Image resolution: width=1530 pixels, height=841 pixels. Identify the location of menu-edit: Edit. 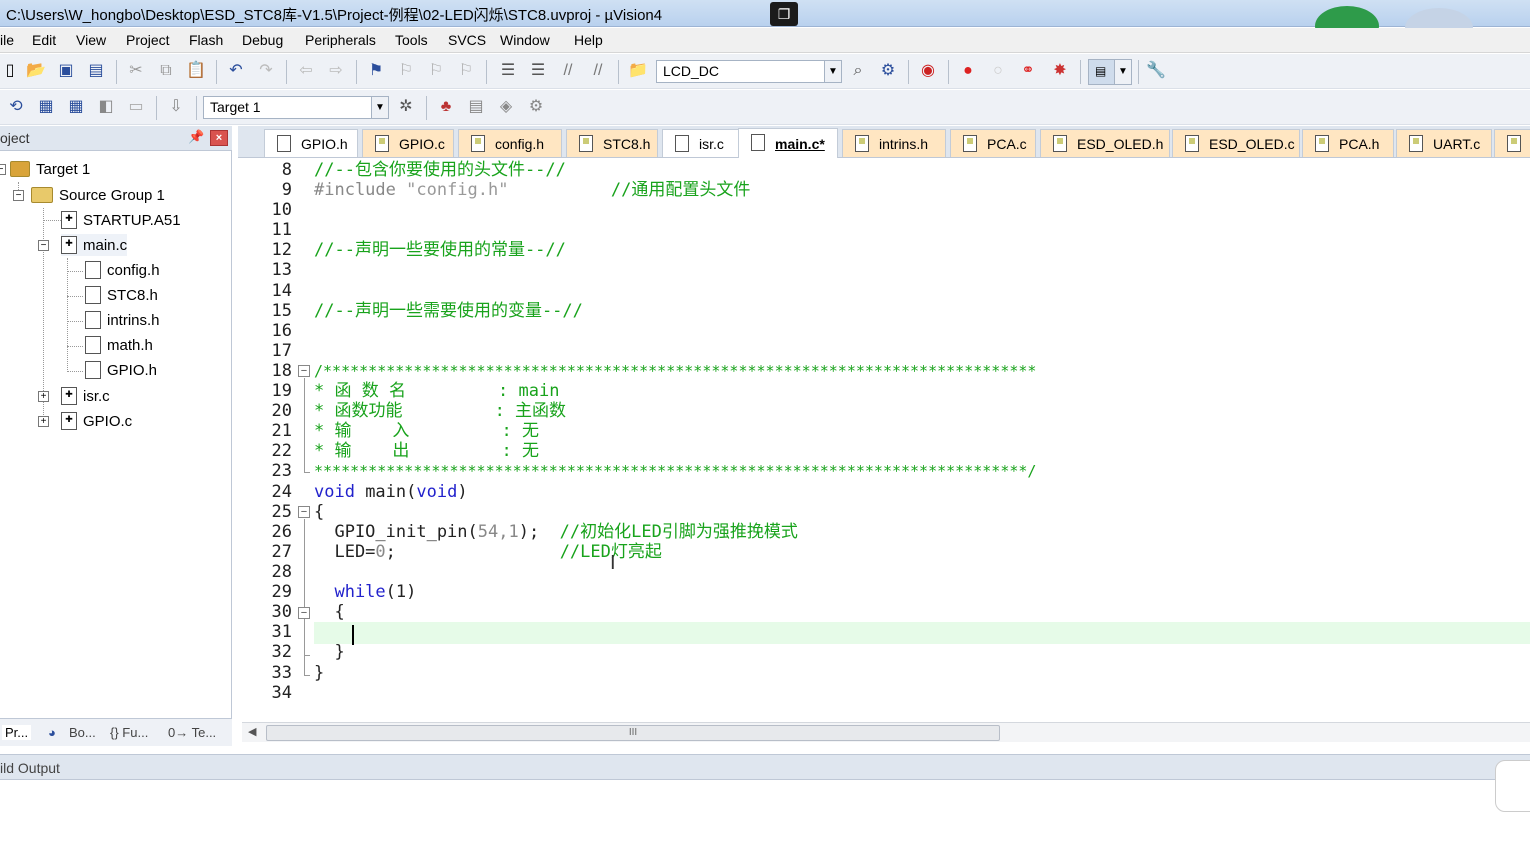
(44, 40).